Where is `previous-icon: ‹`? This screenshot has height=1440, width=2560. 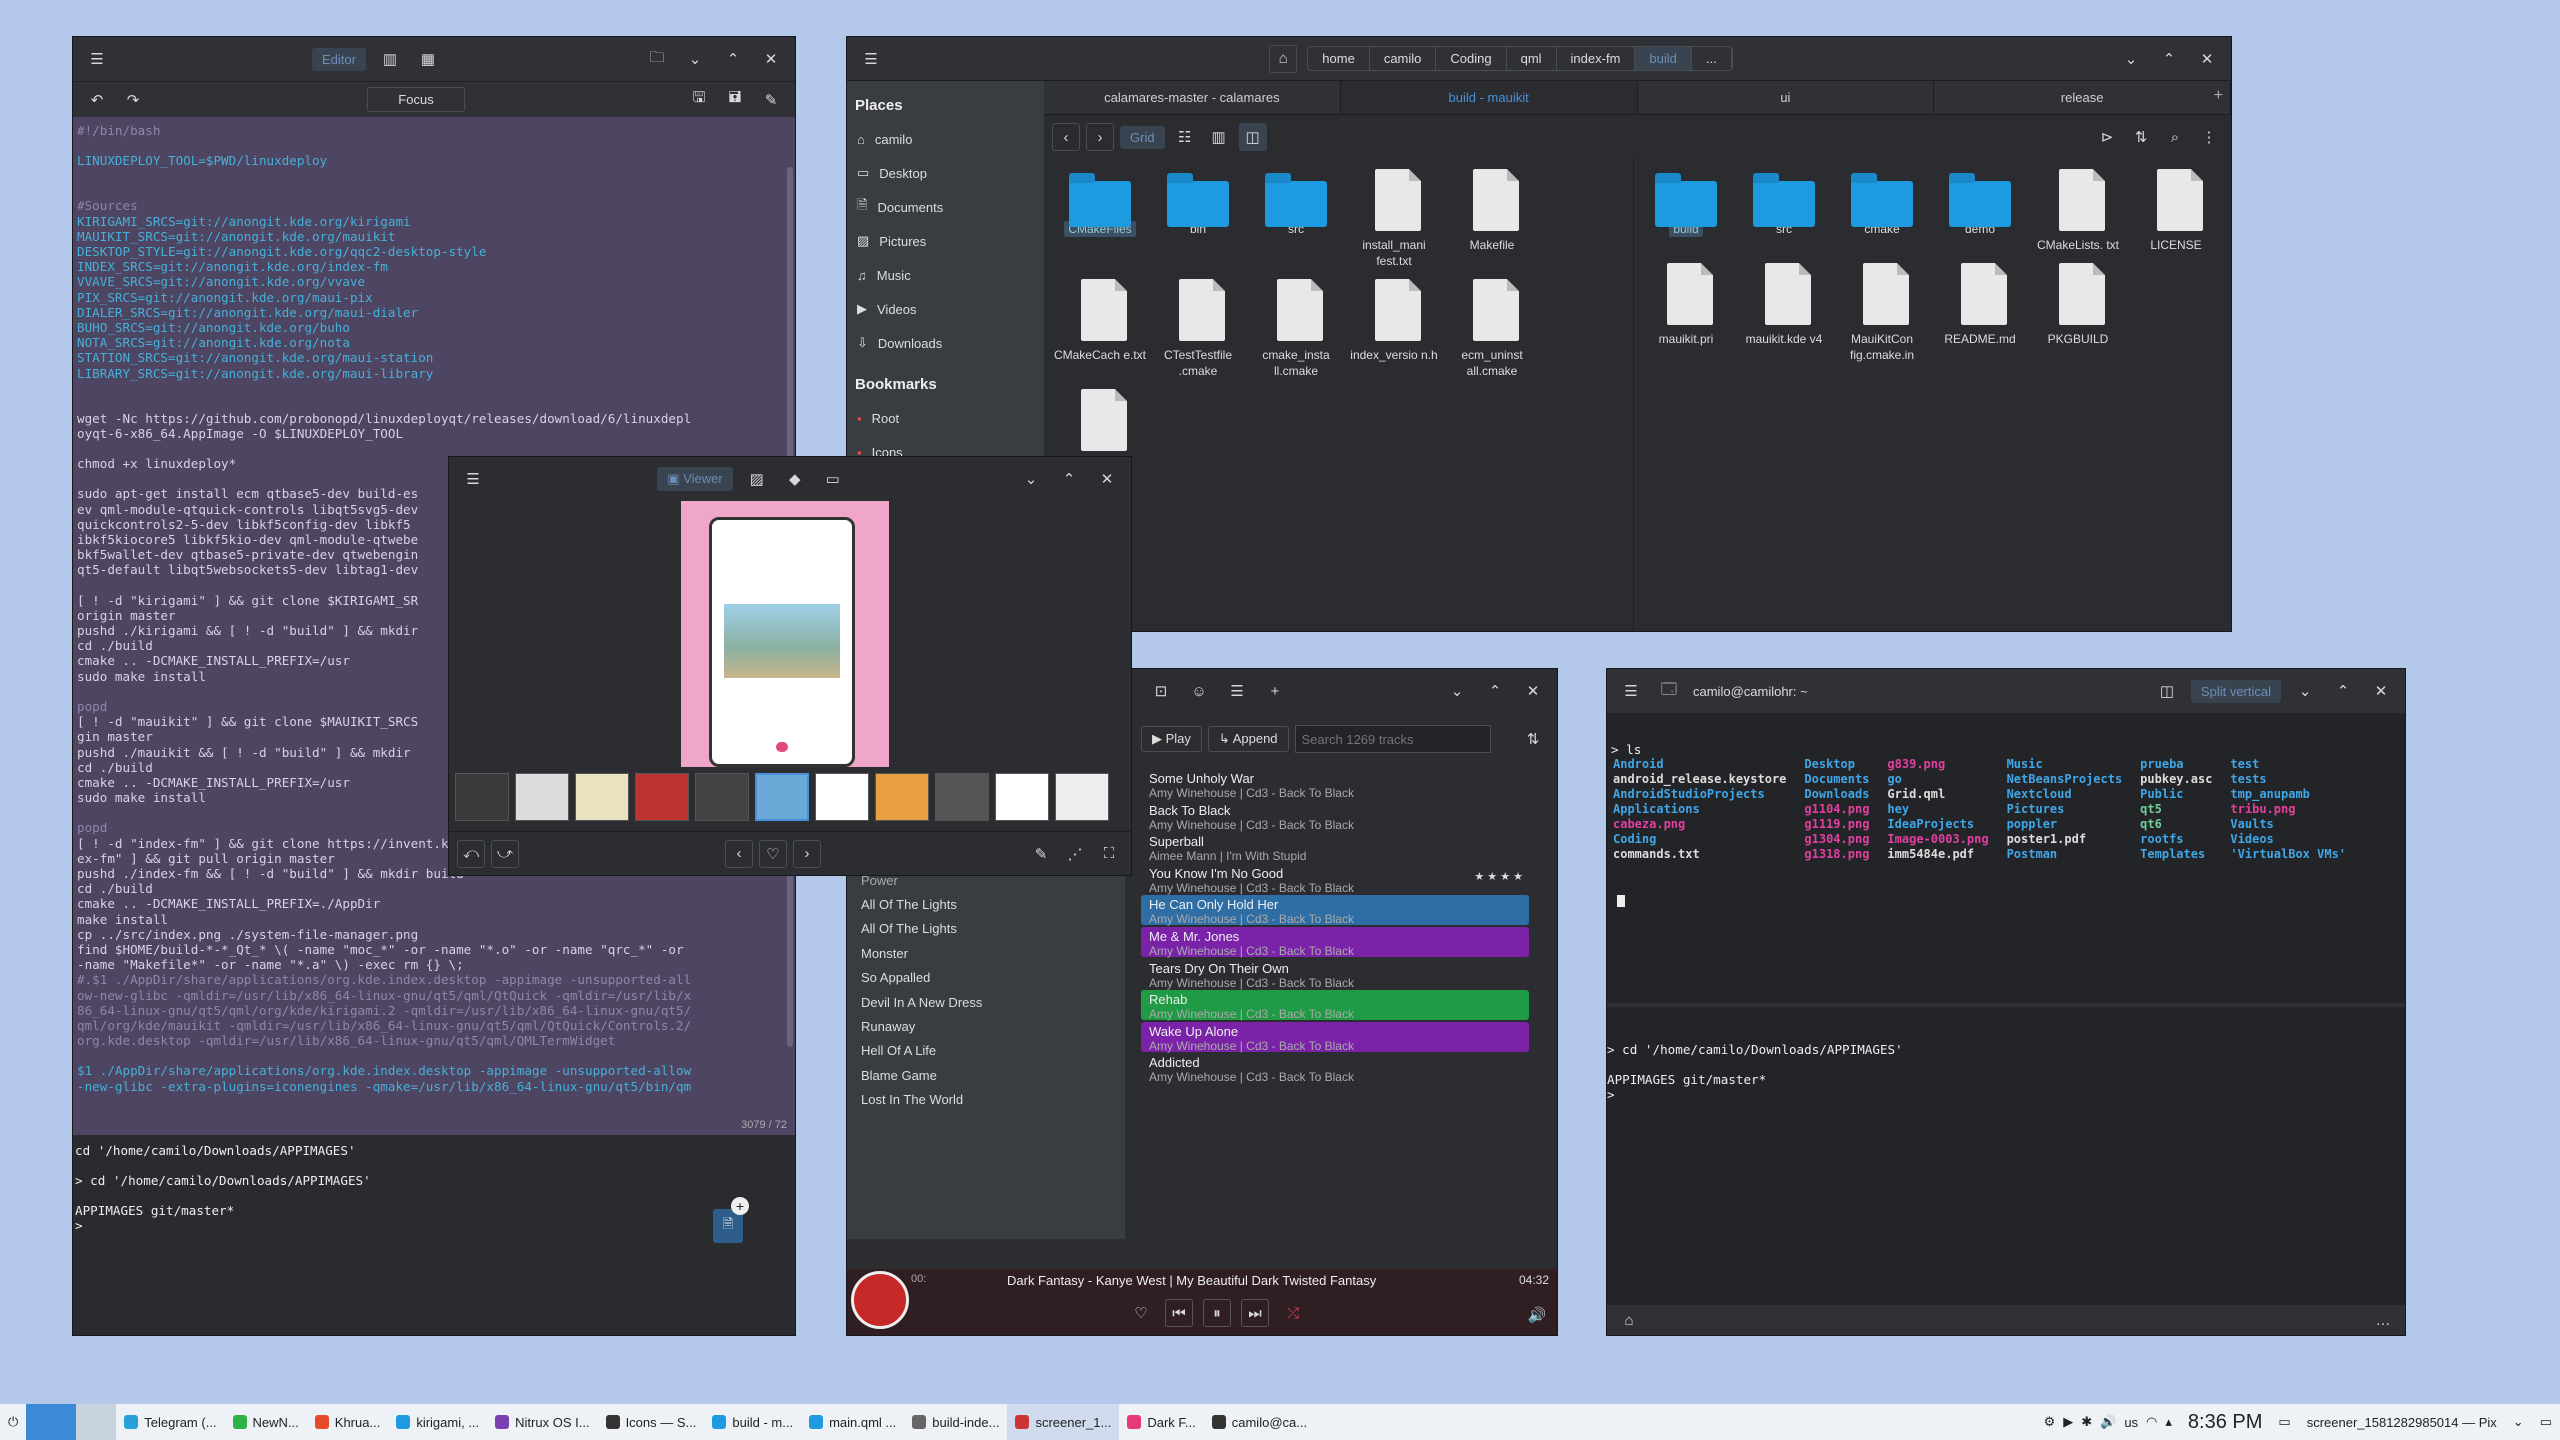 previous-icon: ‹ is located at coordinates (739, 853).